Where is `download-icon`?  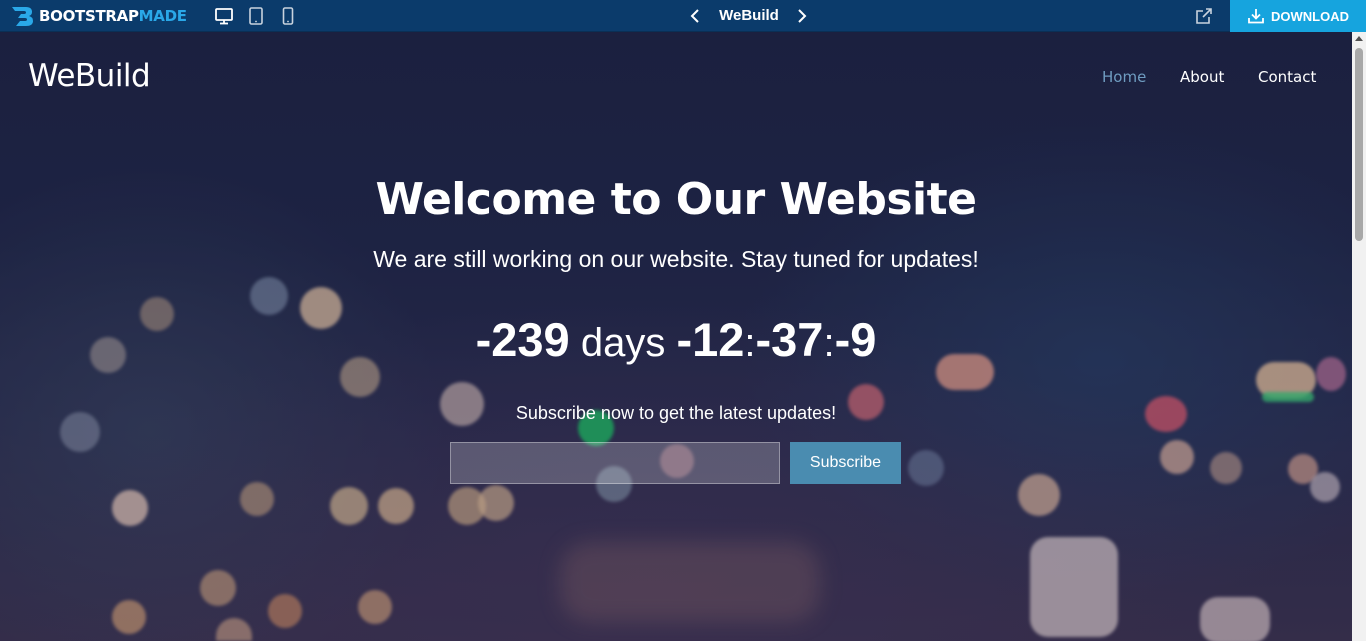 download-icon is located at coordinates (1256, 16).